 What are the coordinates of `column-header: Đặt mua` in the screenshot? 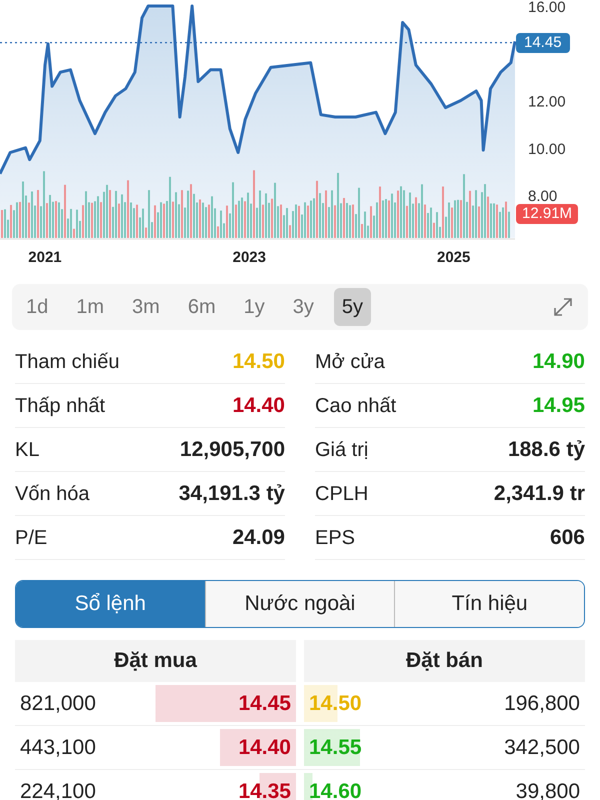 It's located at (155, 661).